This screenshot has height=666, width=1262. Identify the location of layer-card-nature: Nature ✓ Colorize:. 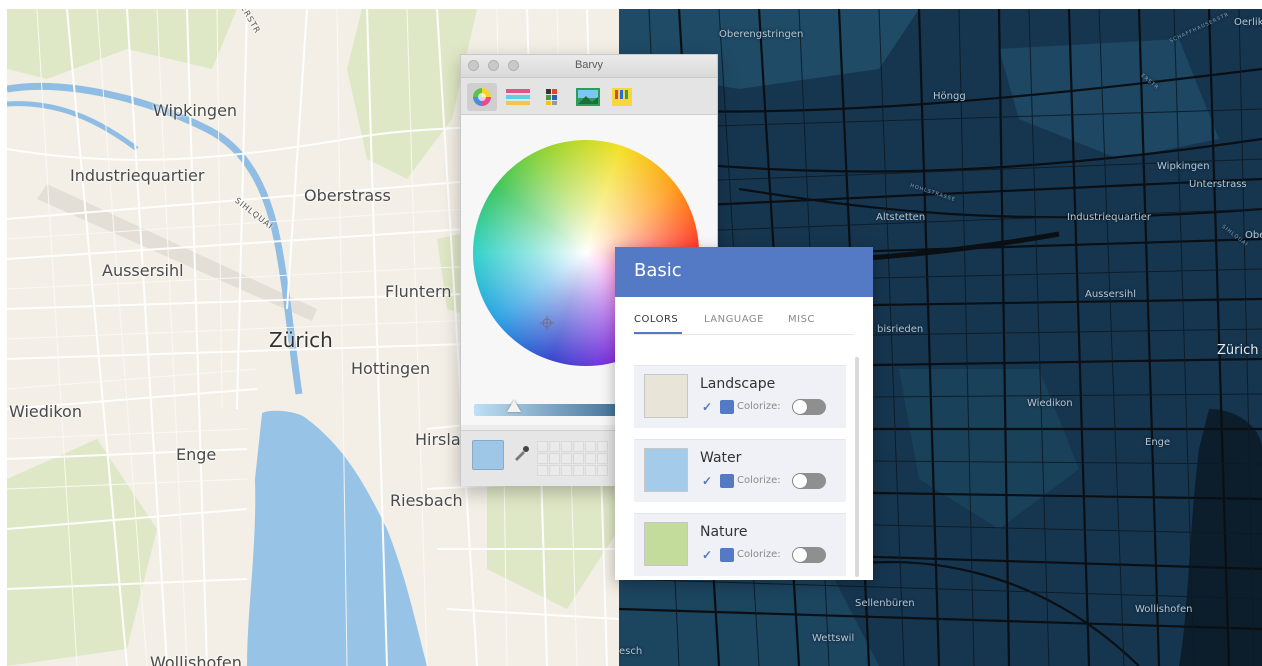
(740, 544).